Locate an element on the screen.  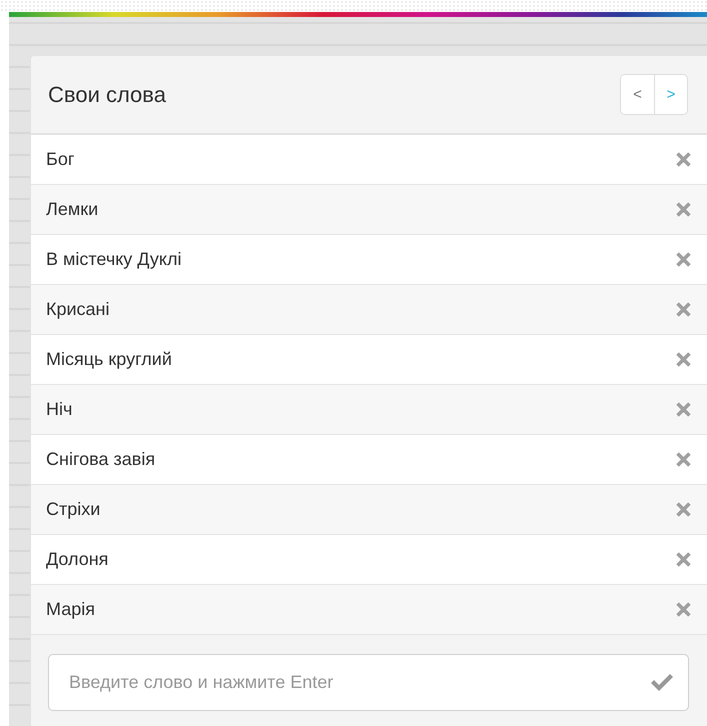
word-text: Бог is located at coordinates (60, 159).